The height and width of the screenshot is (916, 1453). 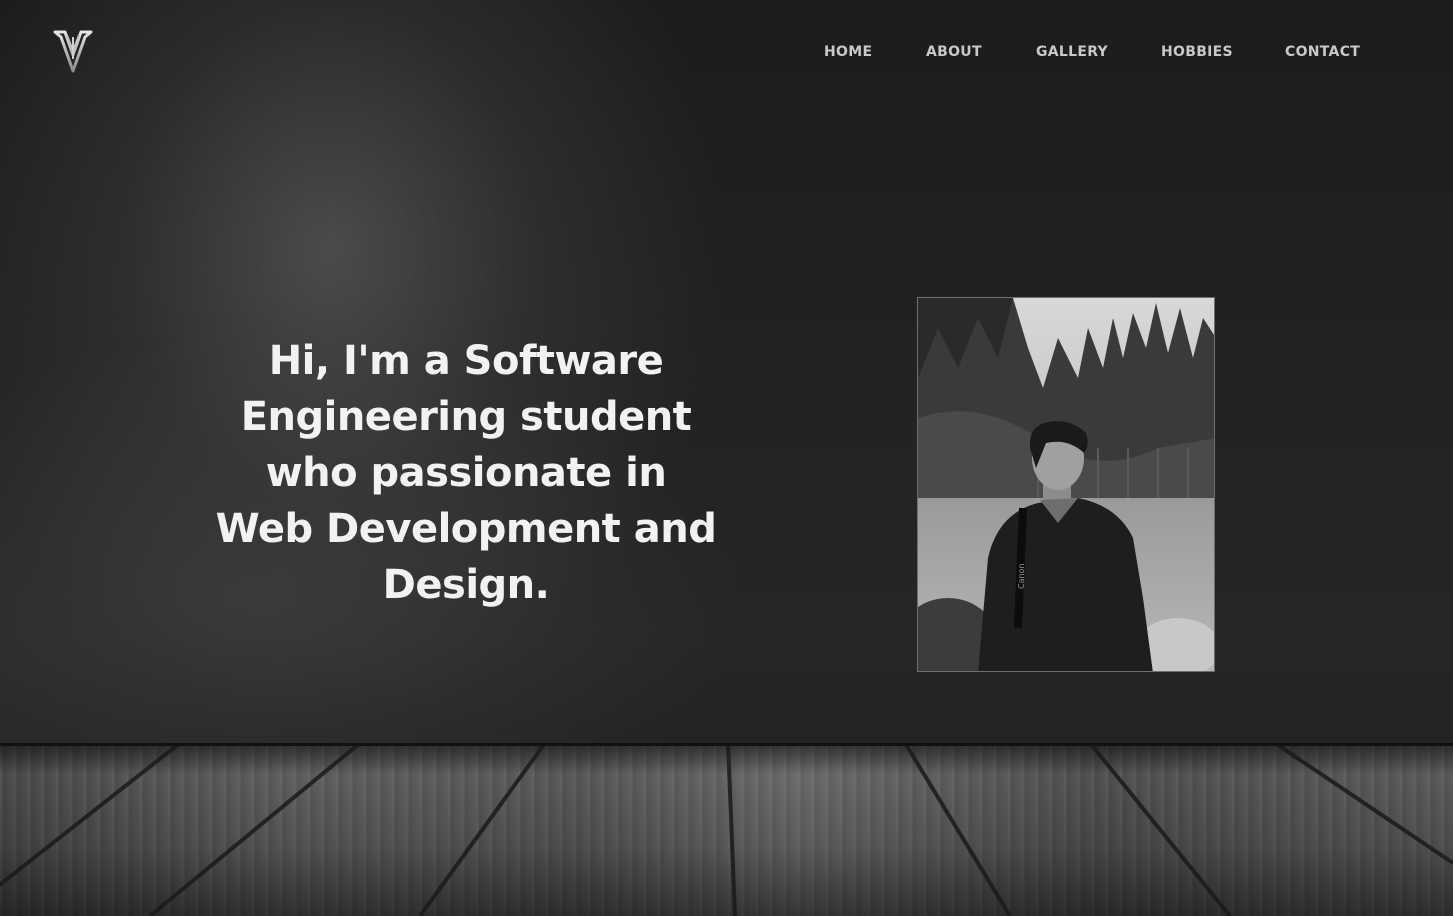 What do you see at coordinates (466, 529) in the screenshot?
I see `hero-line: Web Development and` at bounding box center [466, 529].